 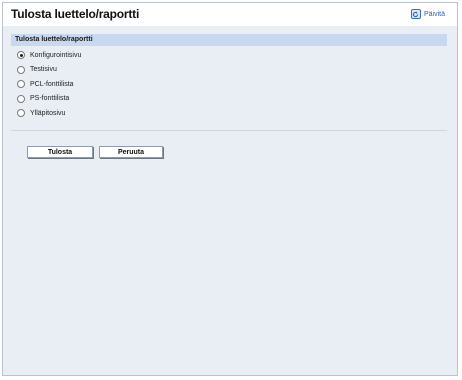 What do you see at coordinates (21, 98) in the screenshot?
I see `radio-ps-font-list` at bounding box center [21, 98].